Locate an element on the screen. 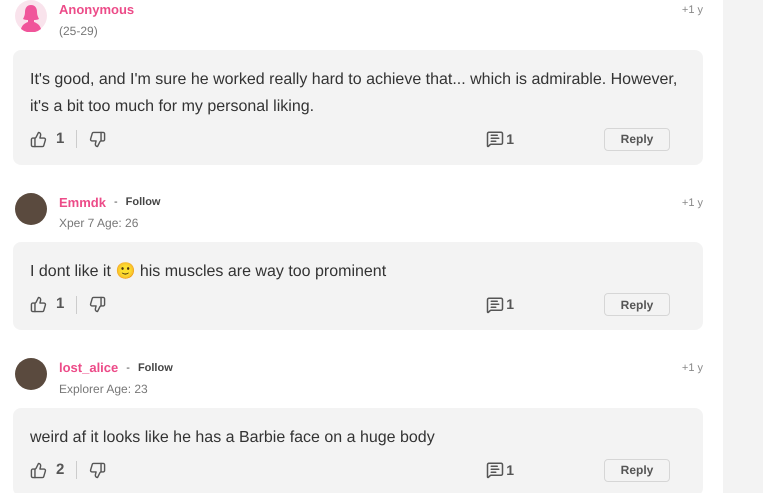 The width and height of the screenshot is (763, 493). author-meta: Explorer Age: 23 is located at coordinates (104, 389).